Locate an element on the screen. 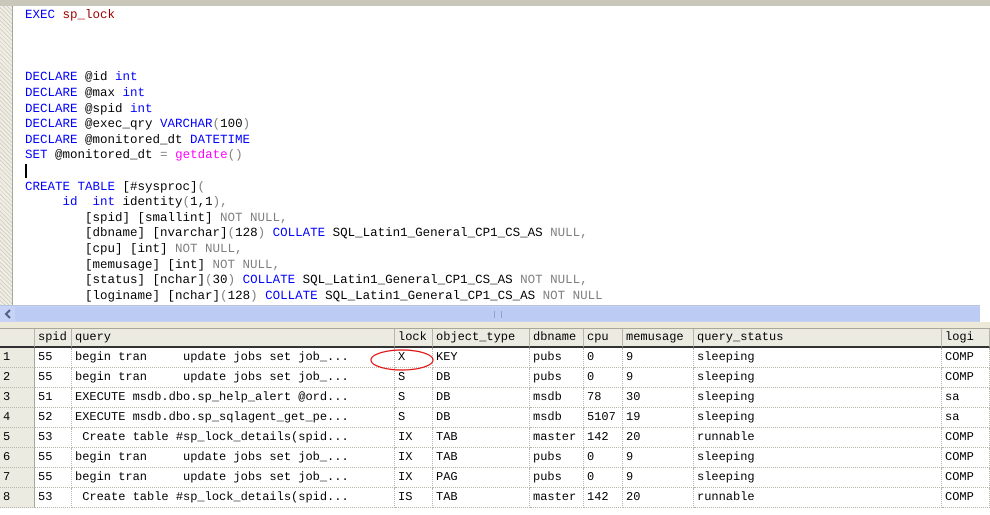  table-cell: 20 is located at coordinates (658, 498).